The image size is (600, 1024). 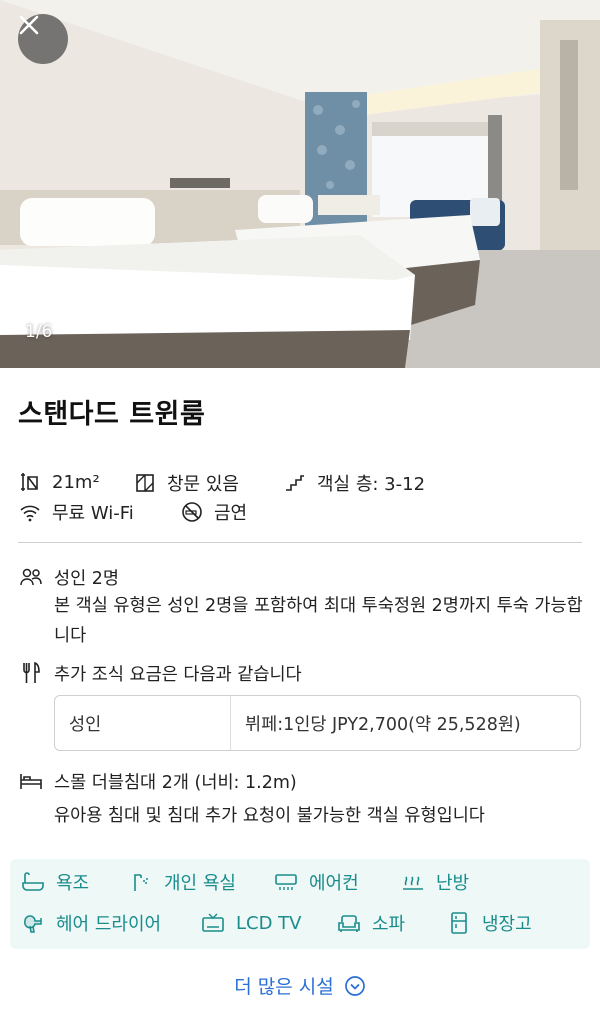 What do you see at coordinates (354, 483) in the screenshot?
I see `feature-floor: 객실 층: 3-12` at bounding box center [354, 483].